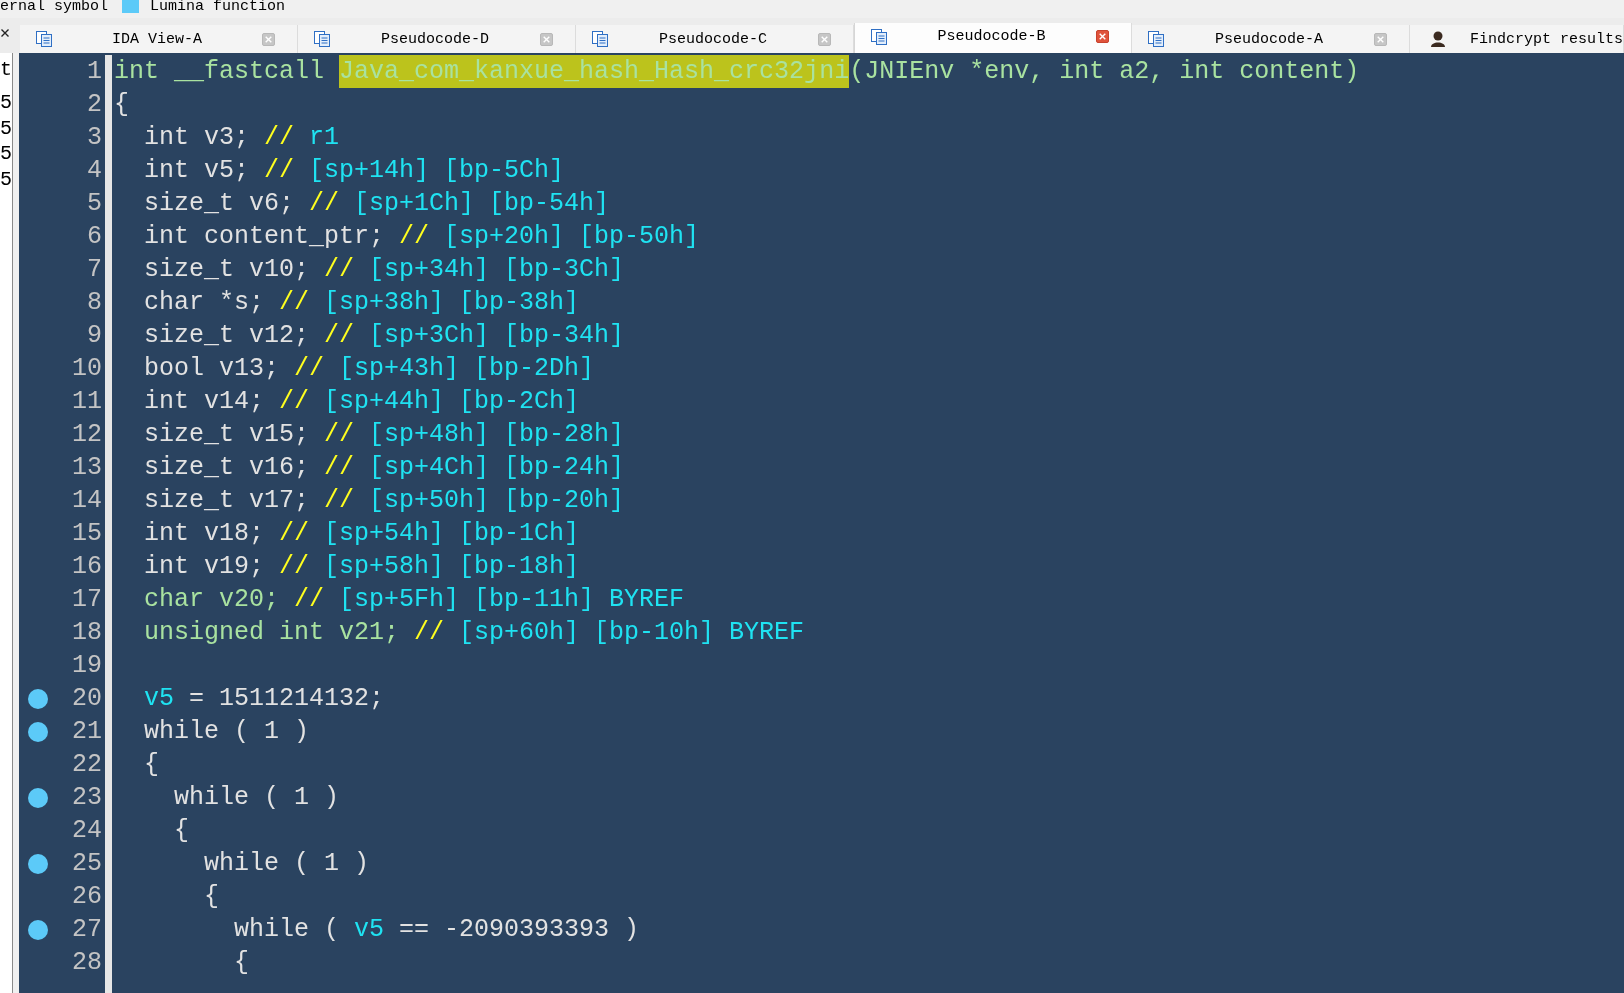 This screenshot has height=993, width=1624. What do you see at coordinates (87, 896) in the screenshot?
I see `line-number: 26` at bounding box center [87, 896].